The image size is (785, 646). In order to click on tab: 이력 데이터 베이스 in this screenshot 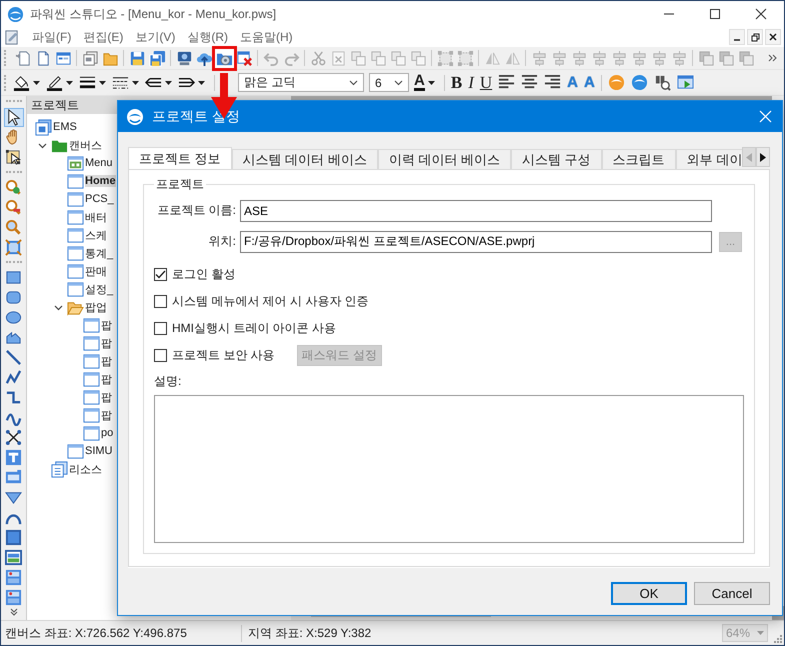, I will do `click(445, 159)`.